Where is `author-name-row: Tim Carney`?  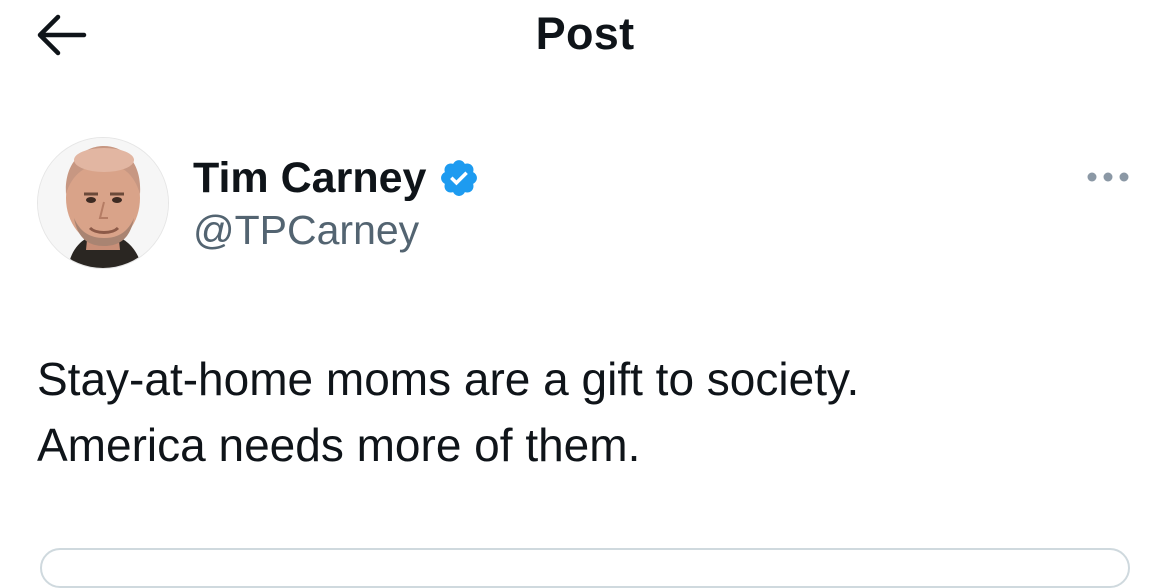
author-name-row: Tim Carney is located at coordinates (336, 178).